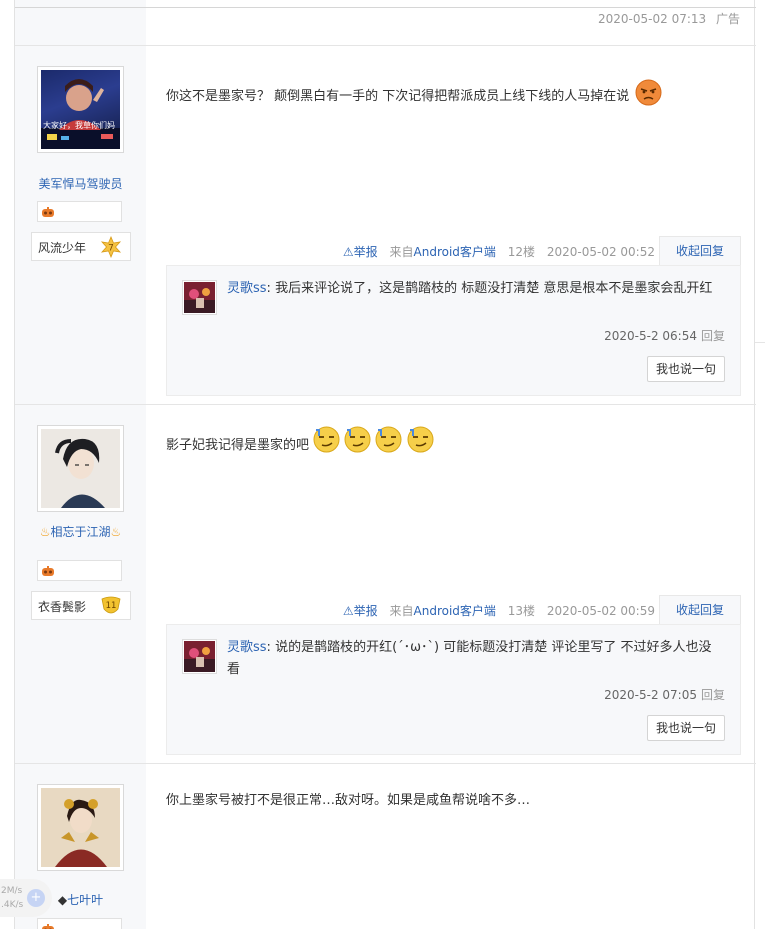 The width and height of the screenshot is (765, 929). I want to click on previous-post-meta: 2020-05-02 07:13 广告, so click(666, 18).